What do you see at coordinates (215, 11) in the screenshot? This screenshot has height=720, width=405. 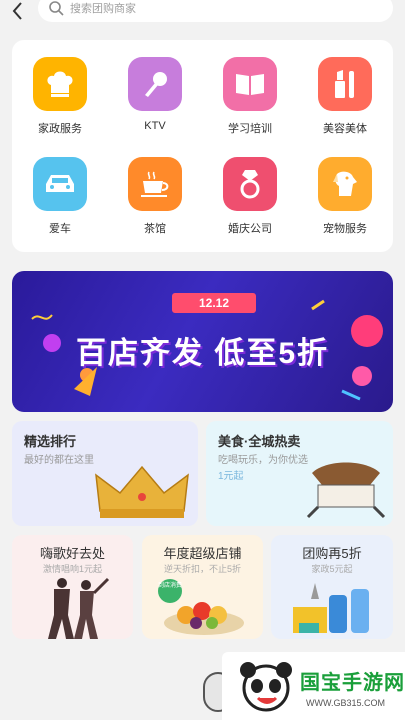 I see `search-input: 搜索团购商家` at bounding box center [215, 11].